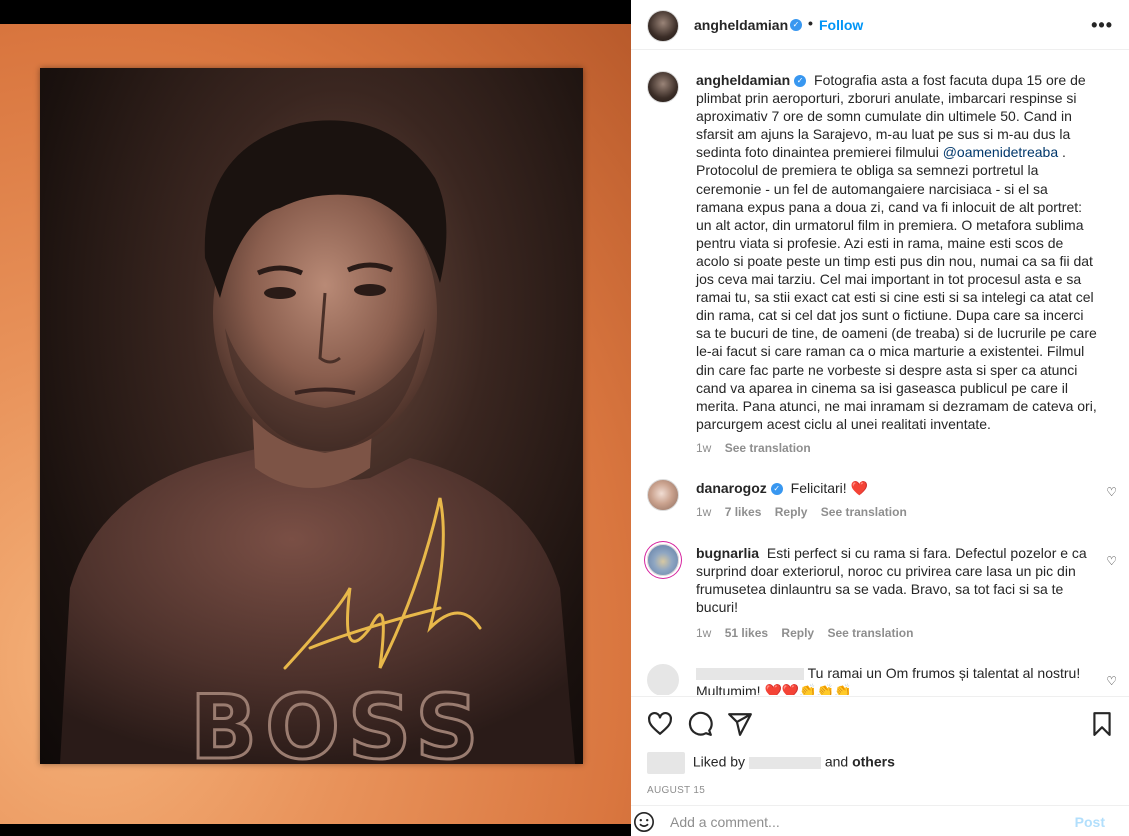  What do you see at coordinates (700, 724) in the screenshot?
I see `comment-icon` at bounding box center [700, 724].